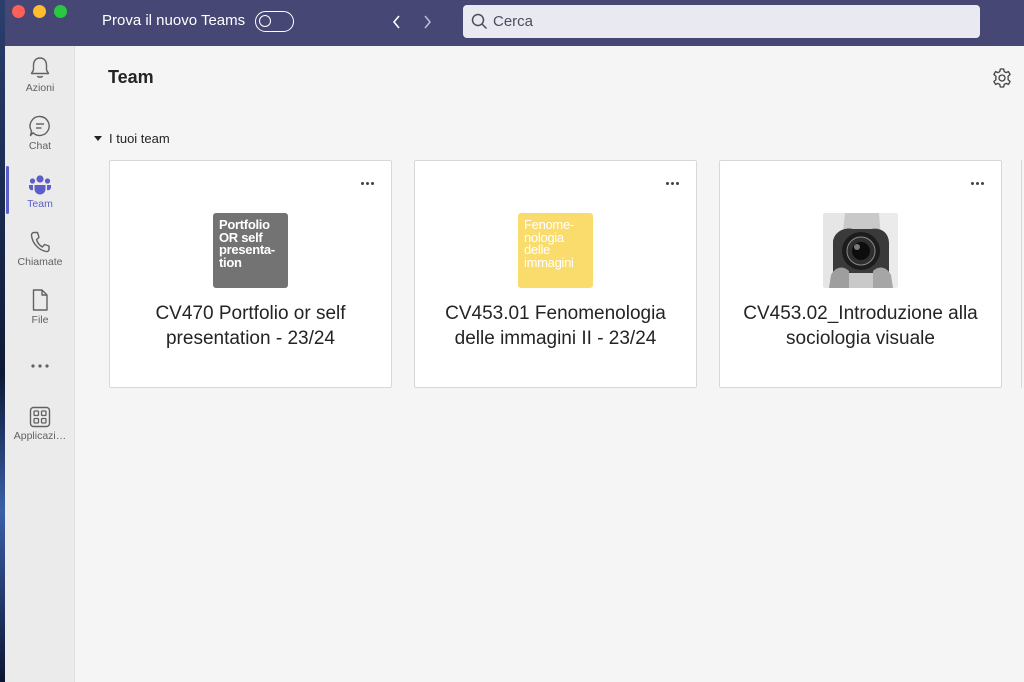 The width and height of the screenshot is (1024, 682). I want to click on team-avatar: Fenome- nologia delle immagini, so click(555, 250).